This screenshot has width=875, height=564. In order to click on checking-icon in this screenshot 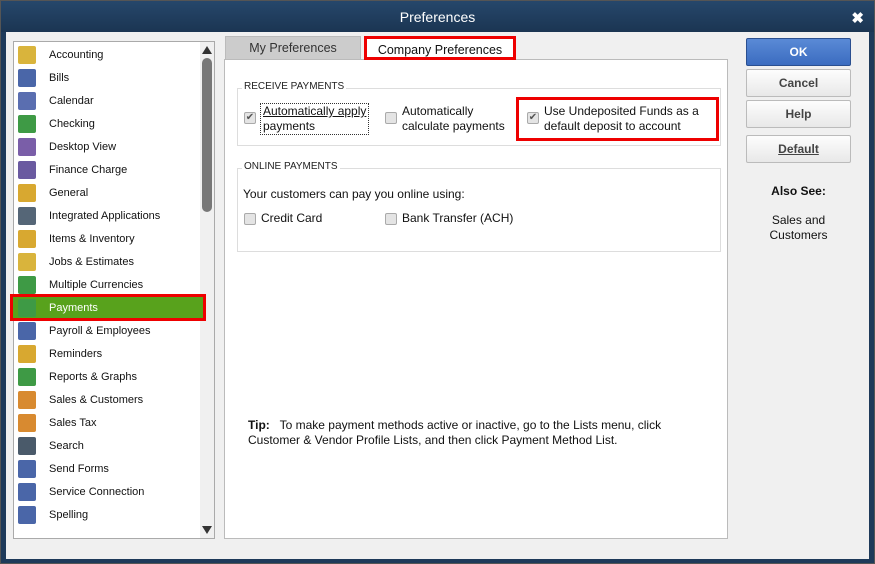, I will do `click(27, 123)`.